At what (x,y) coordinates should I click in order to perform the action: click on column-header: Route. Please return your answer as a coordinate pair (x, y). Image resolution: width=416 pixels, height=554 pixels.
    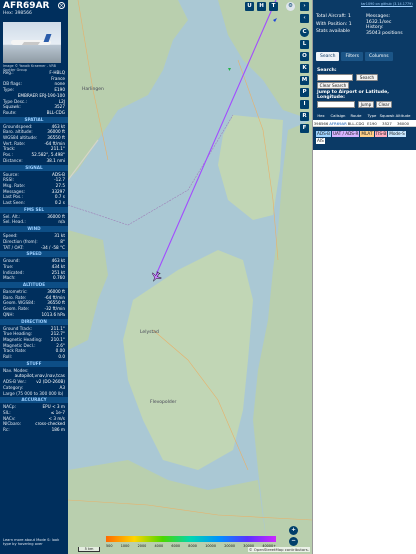
    Looking at the image, I should click on (356, 116).